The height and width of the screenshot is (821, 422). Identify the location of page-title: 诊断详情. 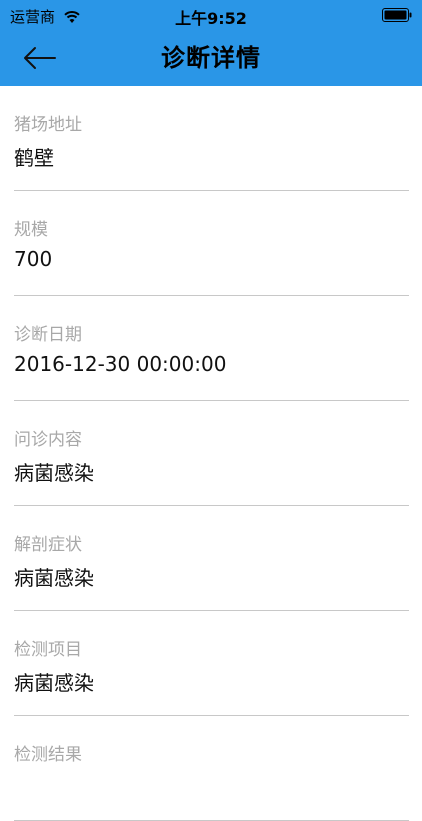
(211, 58).